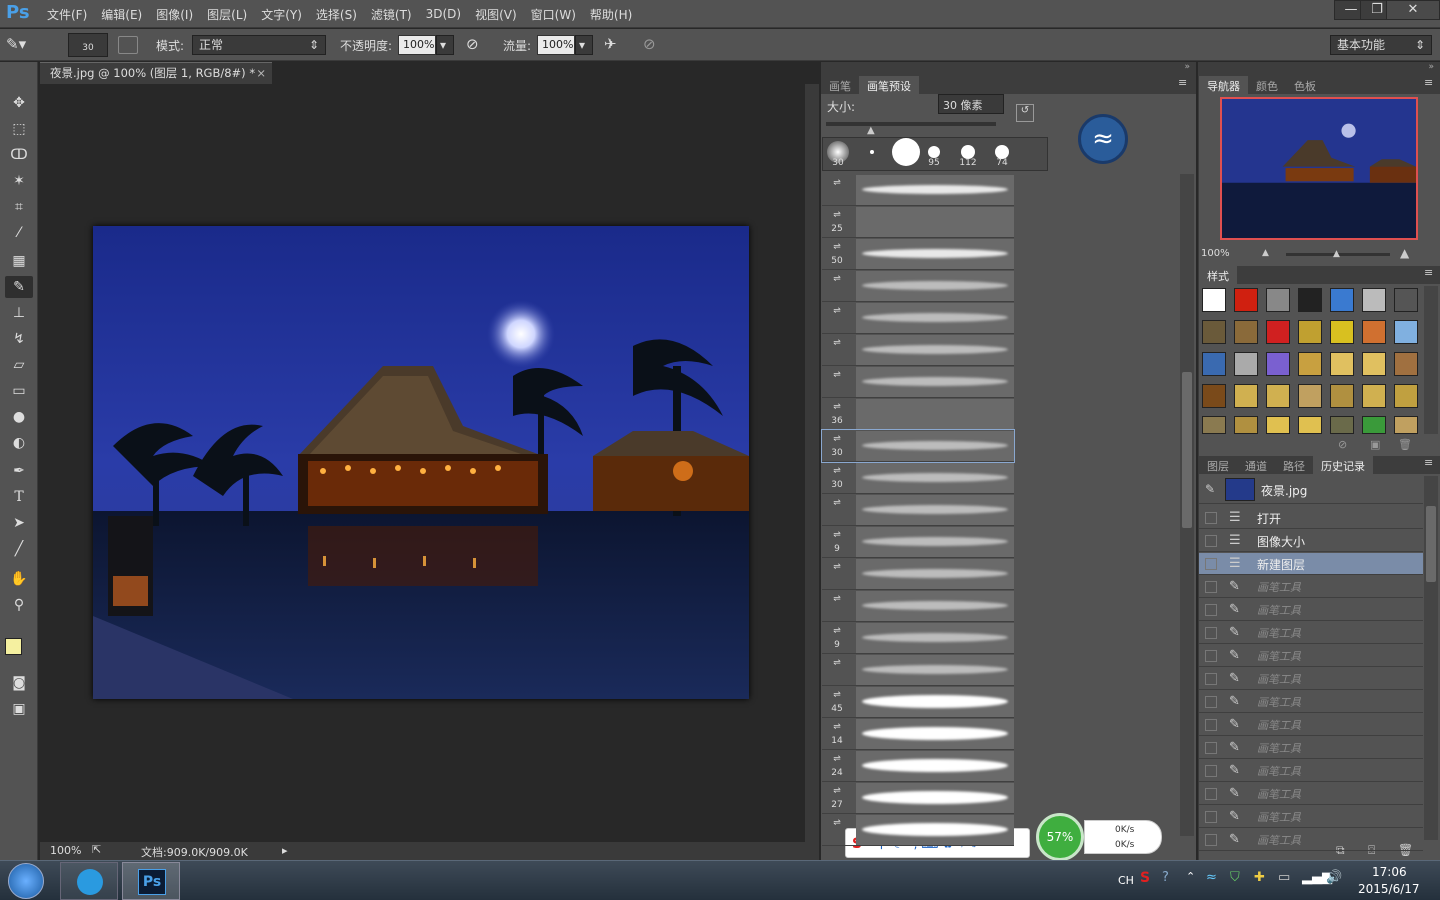 Image resolution: width=1440 pixels, height=900 pixels. What do you see at coordinates (19, 339) in the screenshot?
I see `history-brush-tool-icon: ↯` at bounding box center [19, 339].